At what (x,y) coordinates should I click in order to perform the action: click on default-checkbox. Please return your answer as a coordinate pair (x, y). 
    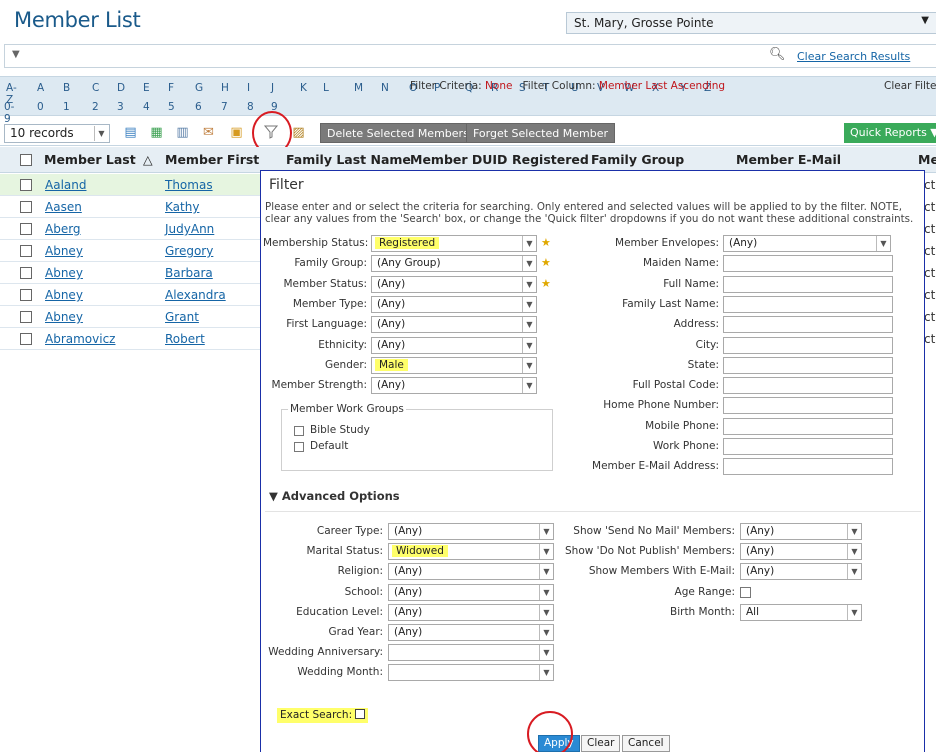
    Looking at the image, I should click on (299, 447).